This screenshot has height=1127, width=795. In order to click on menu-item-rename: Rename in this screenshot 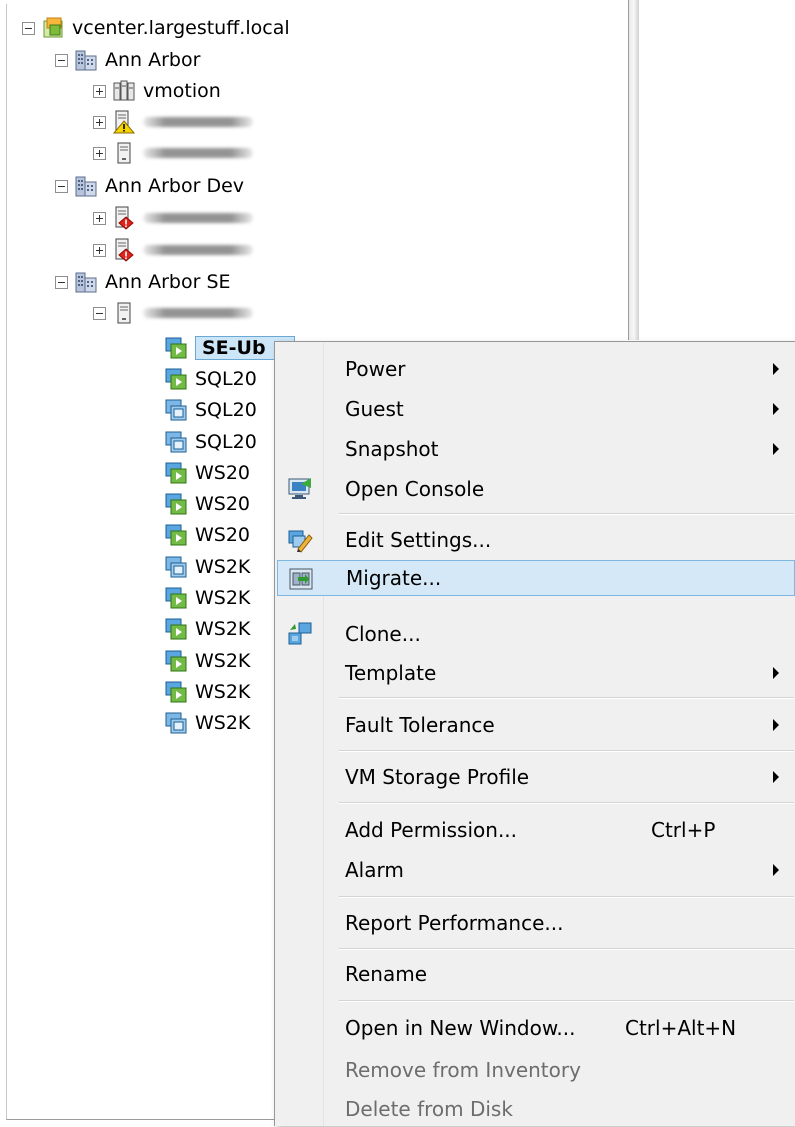, I will do `click(536, 974)`.